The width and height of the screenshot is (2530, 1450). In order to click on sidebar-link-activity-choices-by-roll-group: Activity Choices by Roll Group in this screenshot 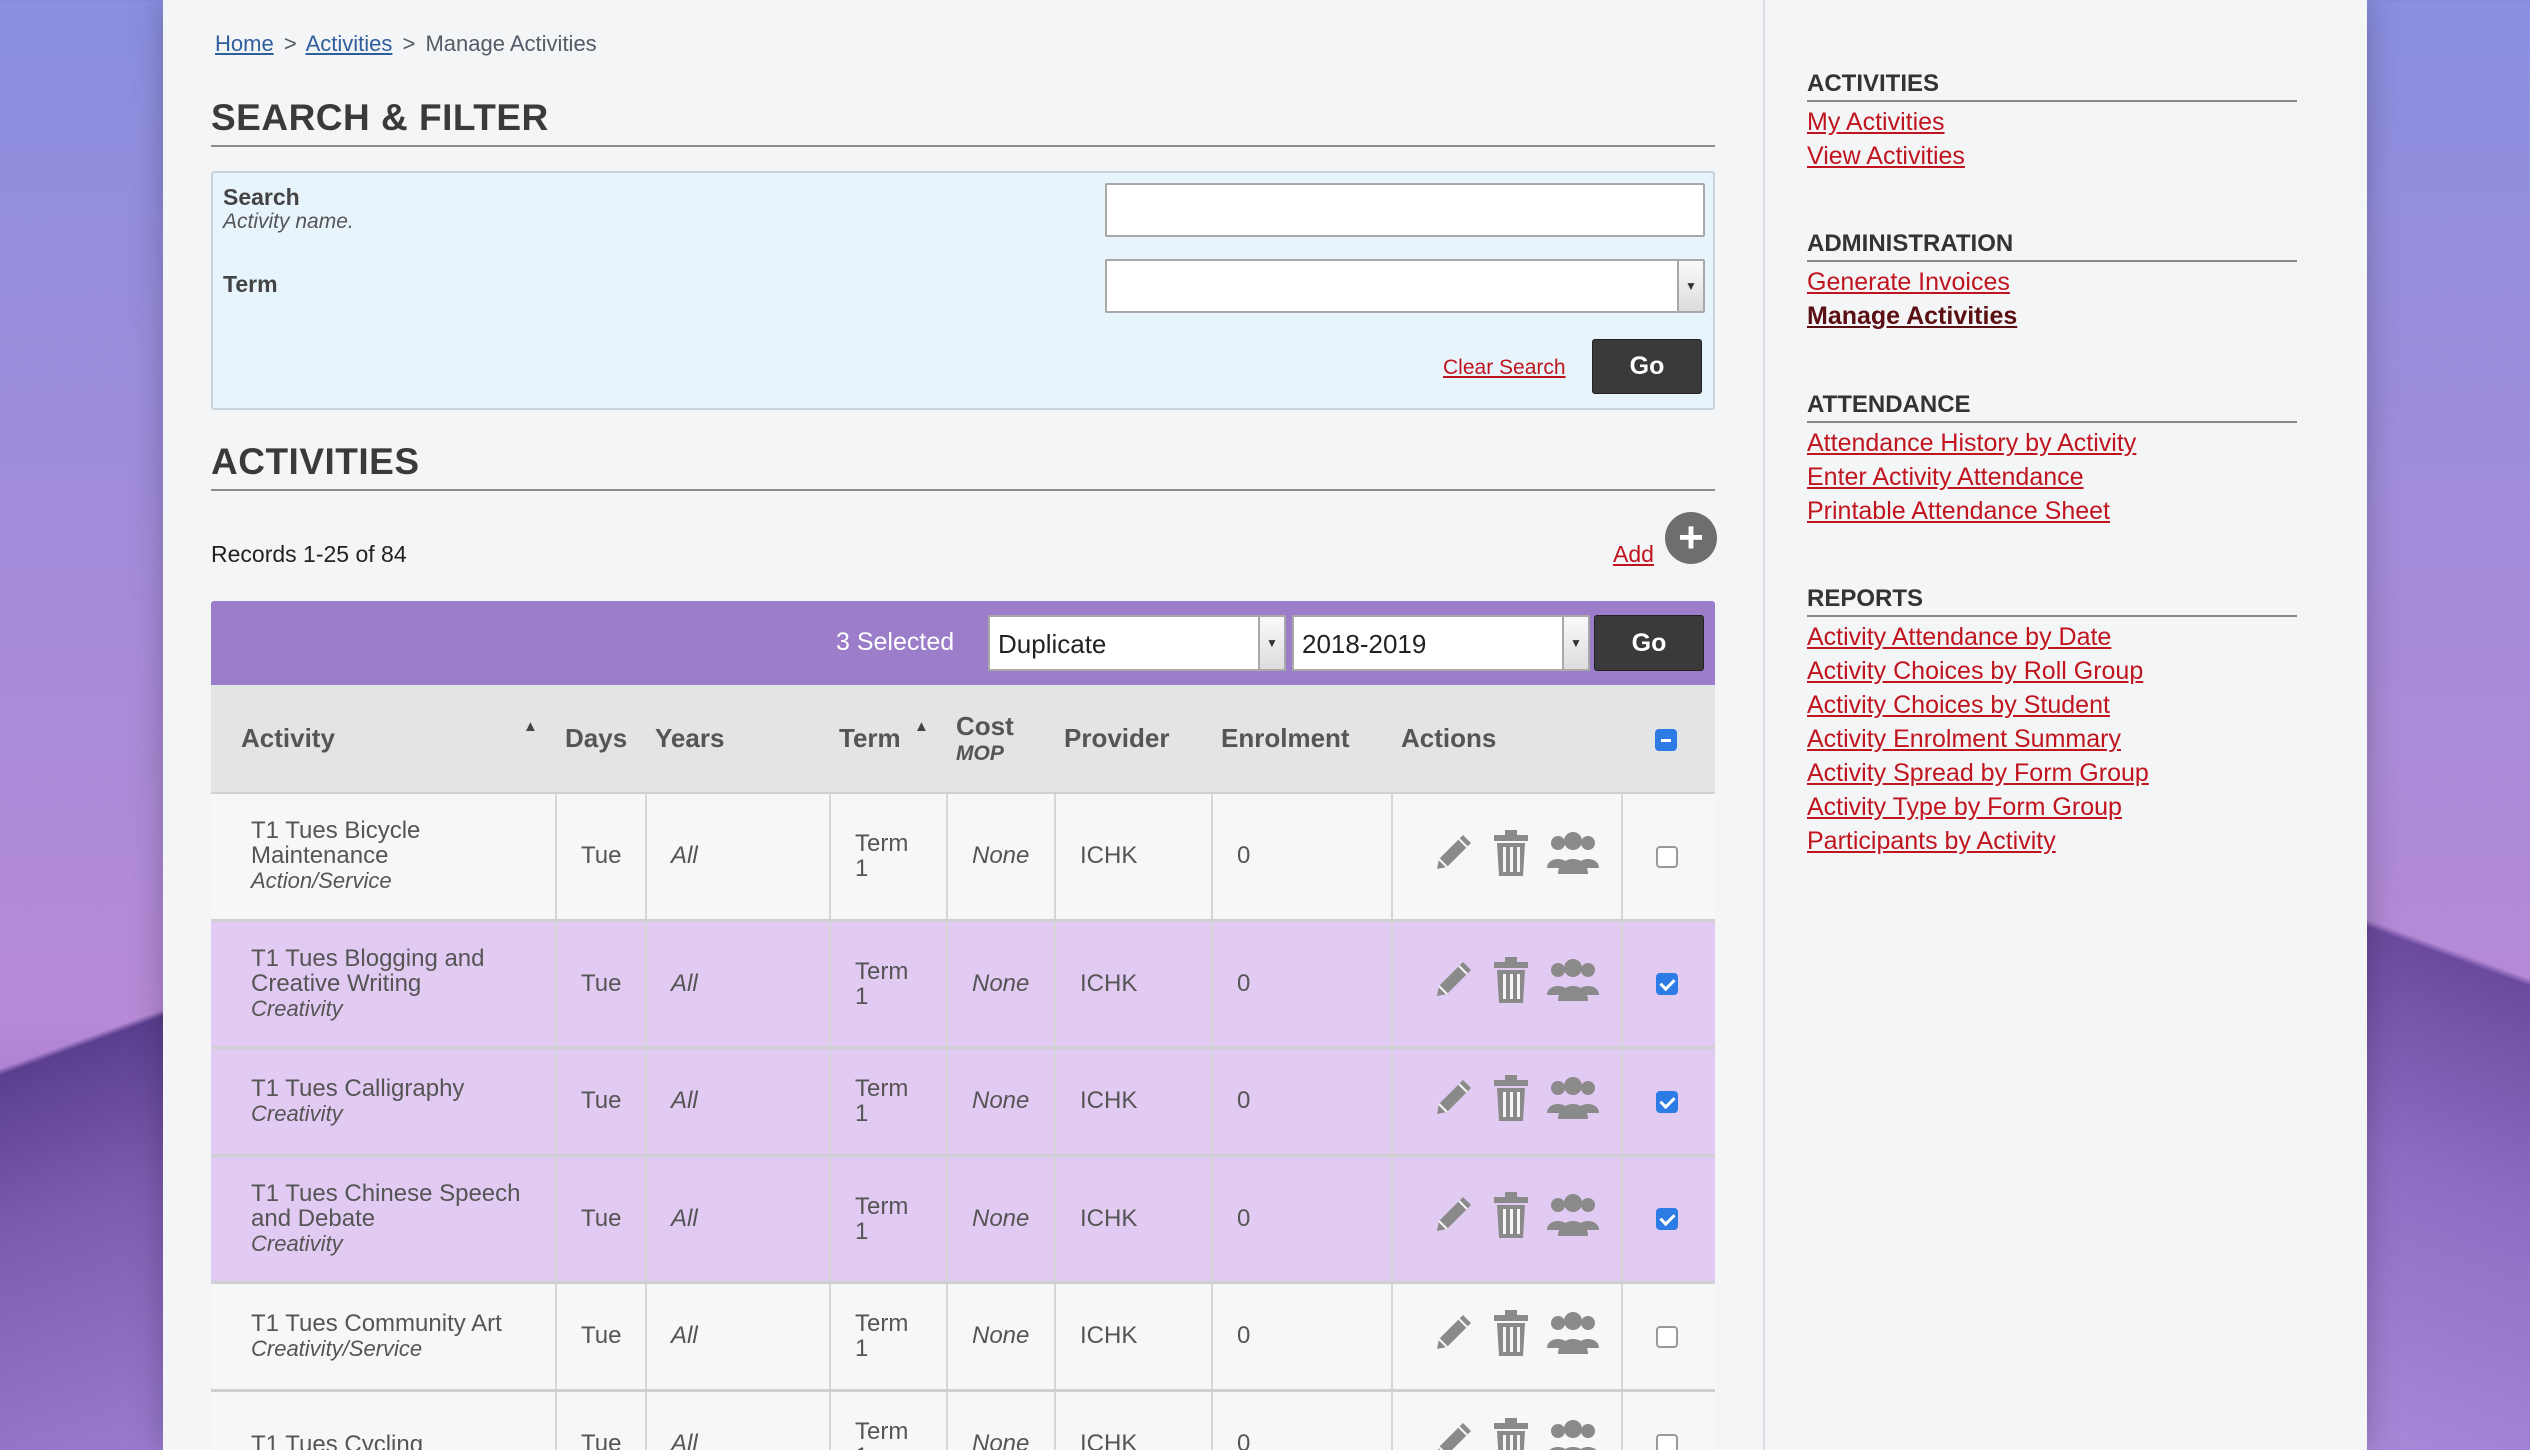, I will do `click(1975, 671)`.